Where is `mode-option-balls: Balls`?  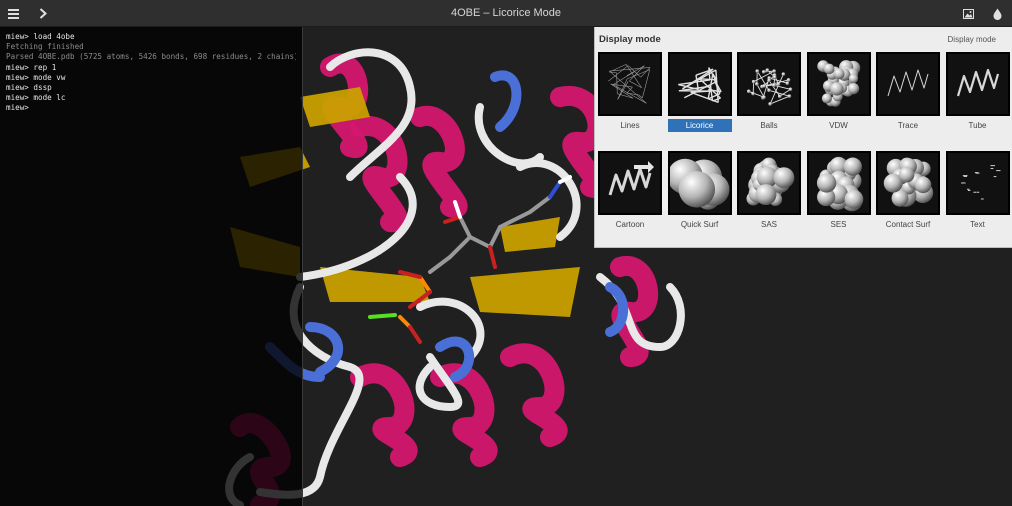
mode-option-balls: Balls is located at coordinates (769, 96).